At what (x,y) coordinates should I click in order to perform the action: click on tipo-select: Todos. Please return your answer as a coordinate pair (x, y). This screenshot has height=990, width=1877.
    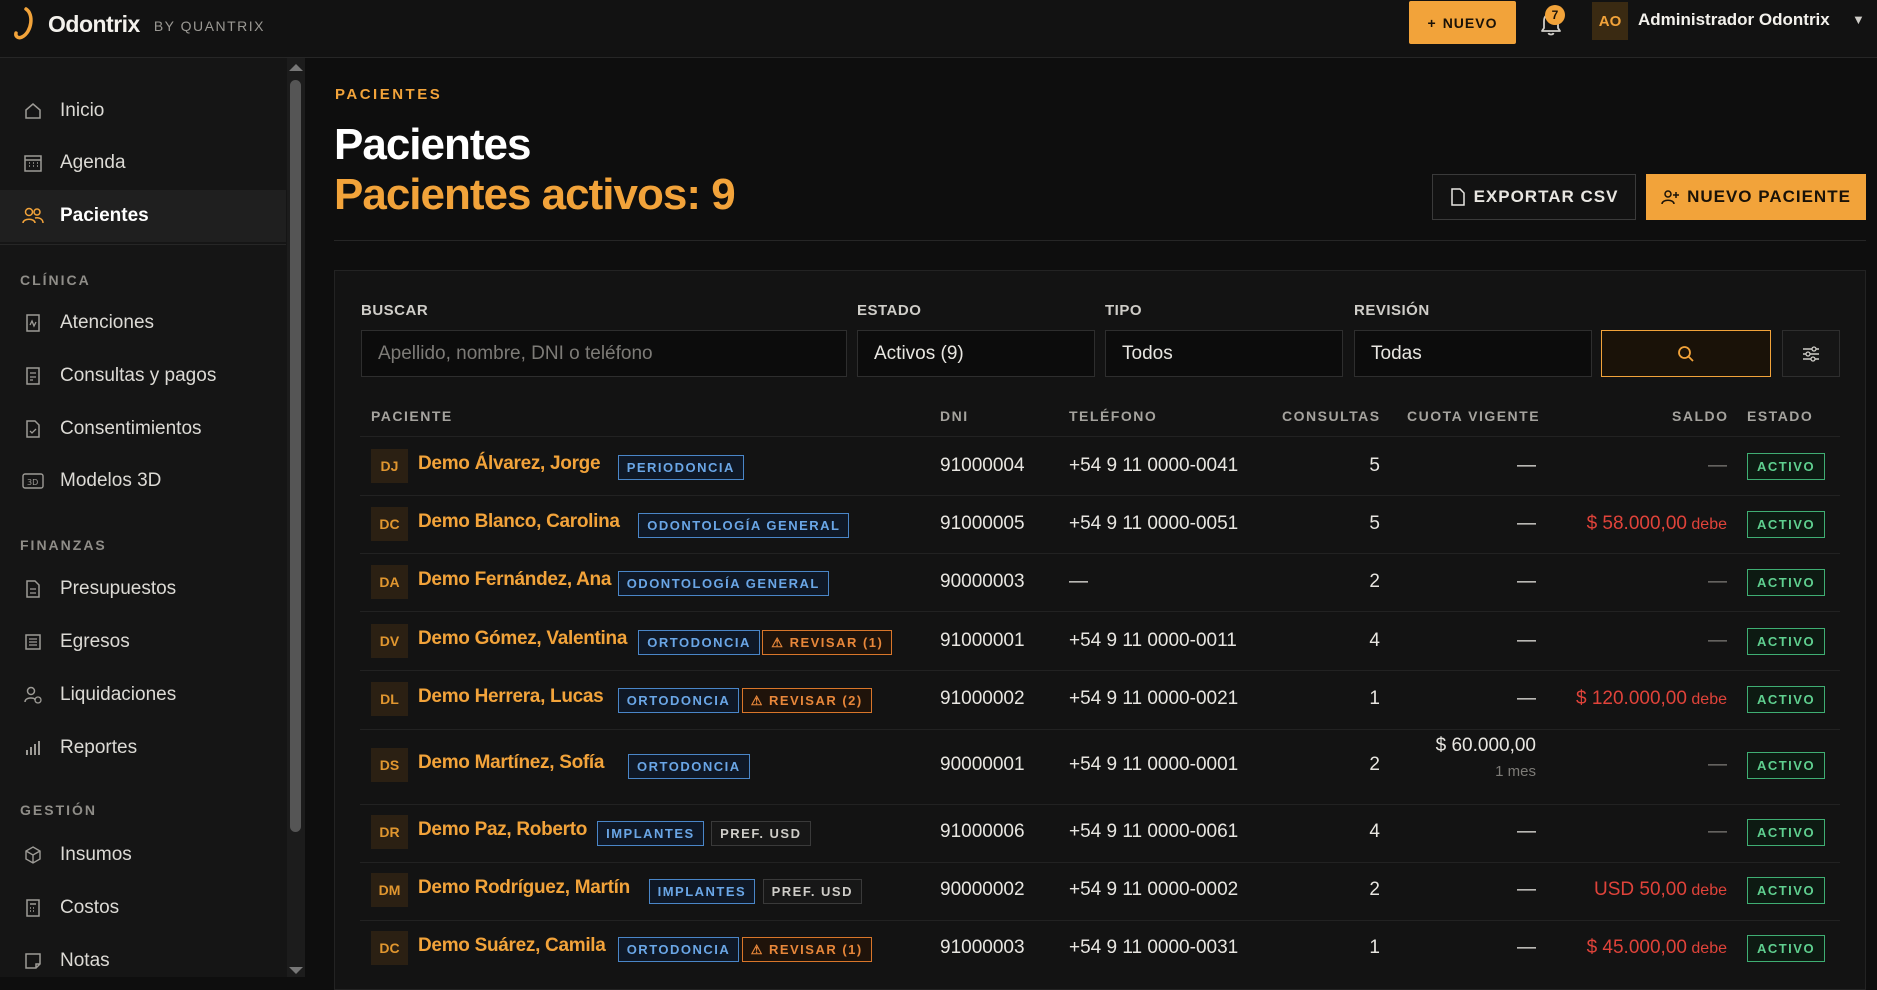
    Looking at the image, I should click on (1224, 353).